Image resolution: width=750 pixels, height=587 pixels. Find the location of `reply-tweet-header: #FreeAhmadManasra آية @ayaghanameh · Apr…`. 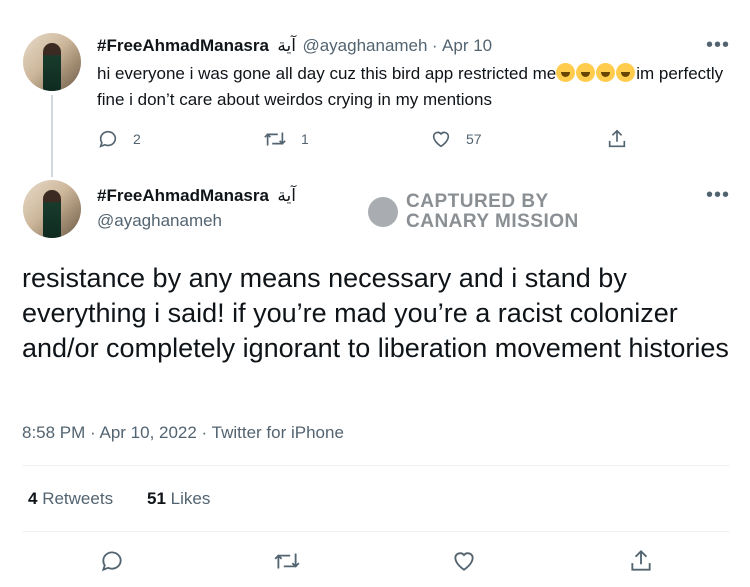

reply-tweet-header: #FreeAhmadManasra آية @ayaghanameh · Apr… is located at coordinates (294, 46).